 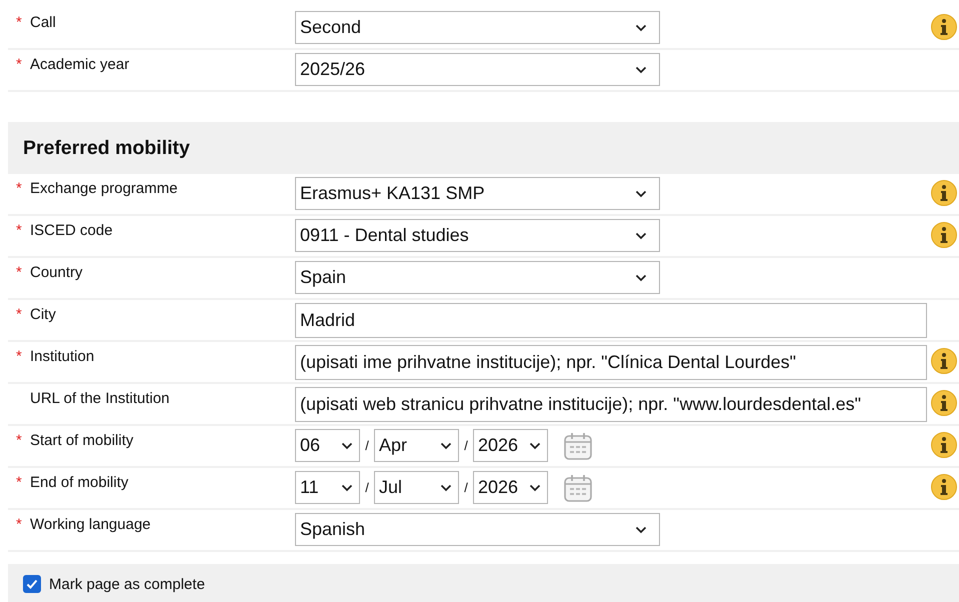 What do you see at coordinates (477, 529) in the screenshot?
I see `dropdown: Spanish` at bounding box center [477, 529].